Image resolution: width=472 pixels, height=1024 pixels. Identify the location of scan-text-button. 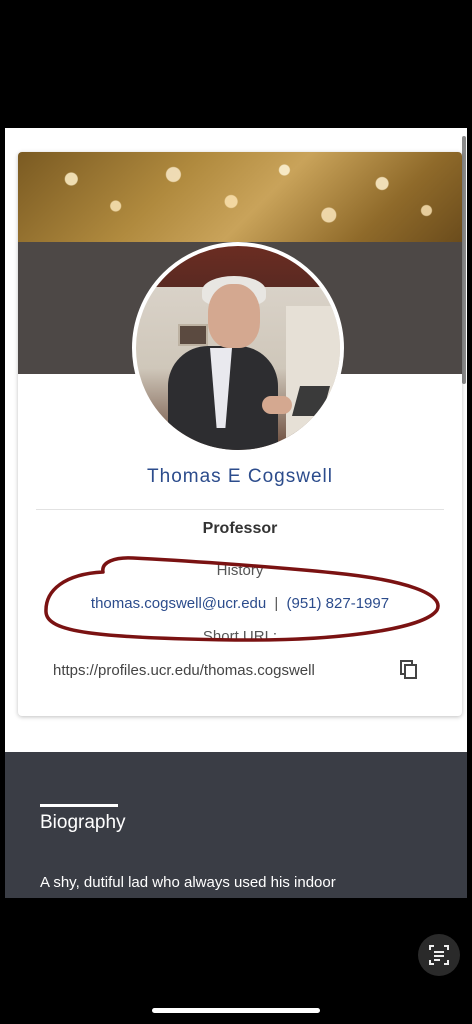
(439, 955).